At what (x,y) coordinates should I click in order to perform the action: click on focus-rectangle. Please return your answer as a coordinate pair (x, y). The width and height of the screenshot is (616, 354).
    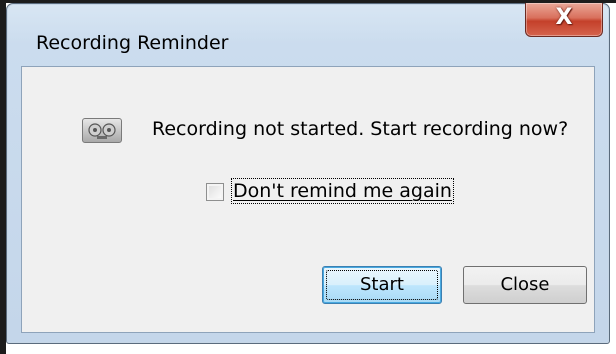
    Looking at the image, I should click on (382, 285).